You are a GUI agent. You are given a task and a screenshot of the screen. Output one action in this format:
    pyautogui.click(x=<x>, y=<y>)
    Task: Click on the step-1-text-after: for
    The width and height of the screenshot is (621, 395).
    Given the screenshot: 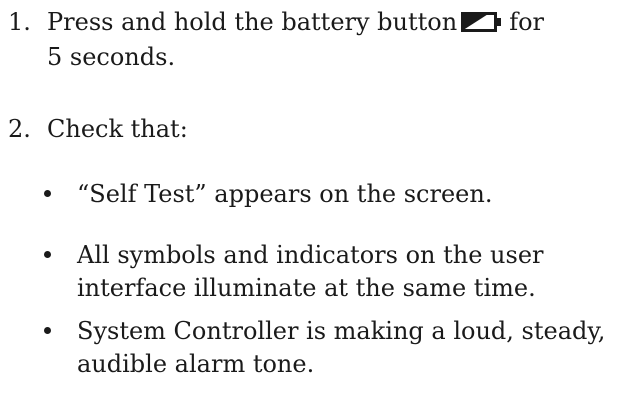 What is the action you would take?
    pyautogui.click(x=527, y=22)
    